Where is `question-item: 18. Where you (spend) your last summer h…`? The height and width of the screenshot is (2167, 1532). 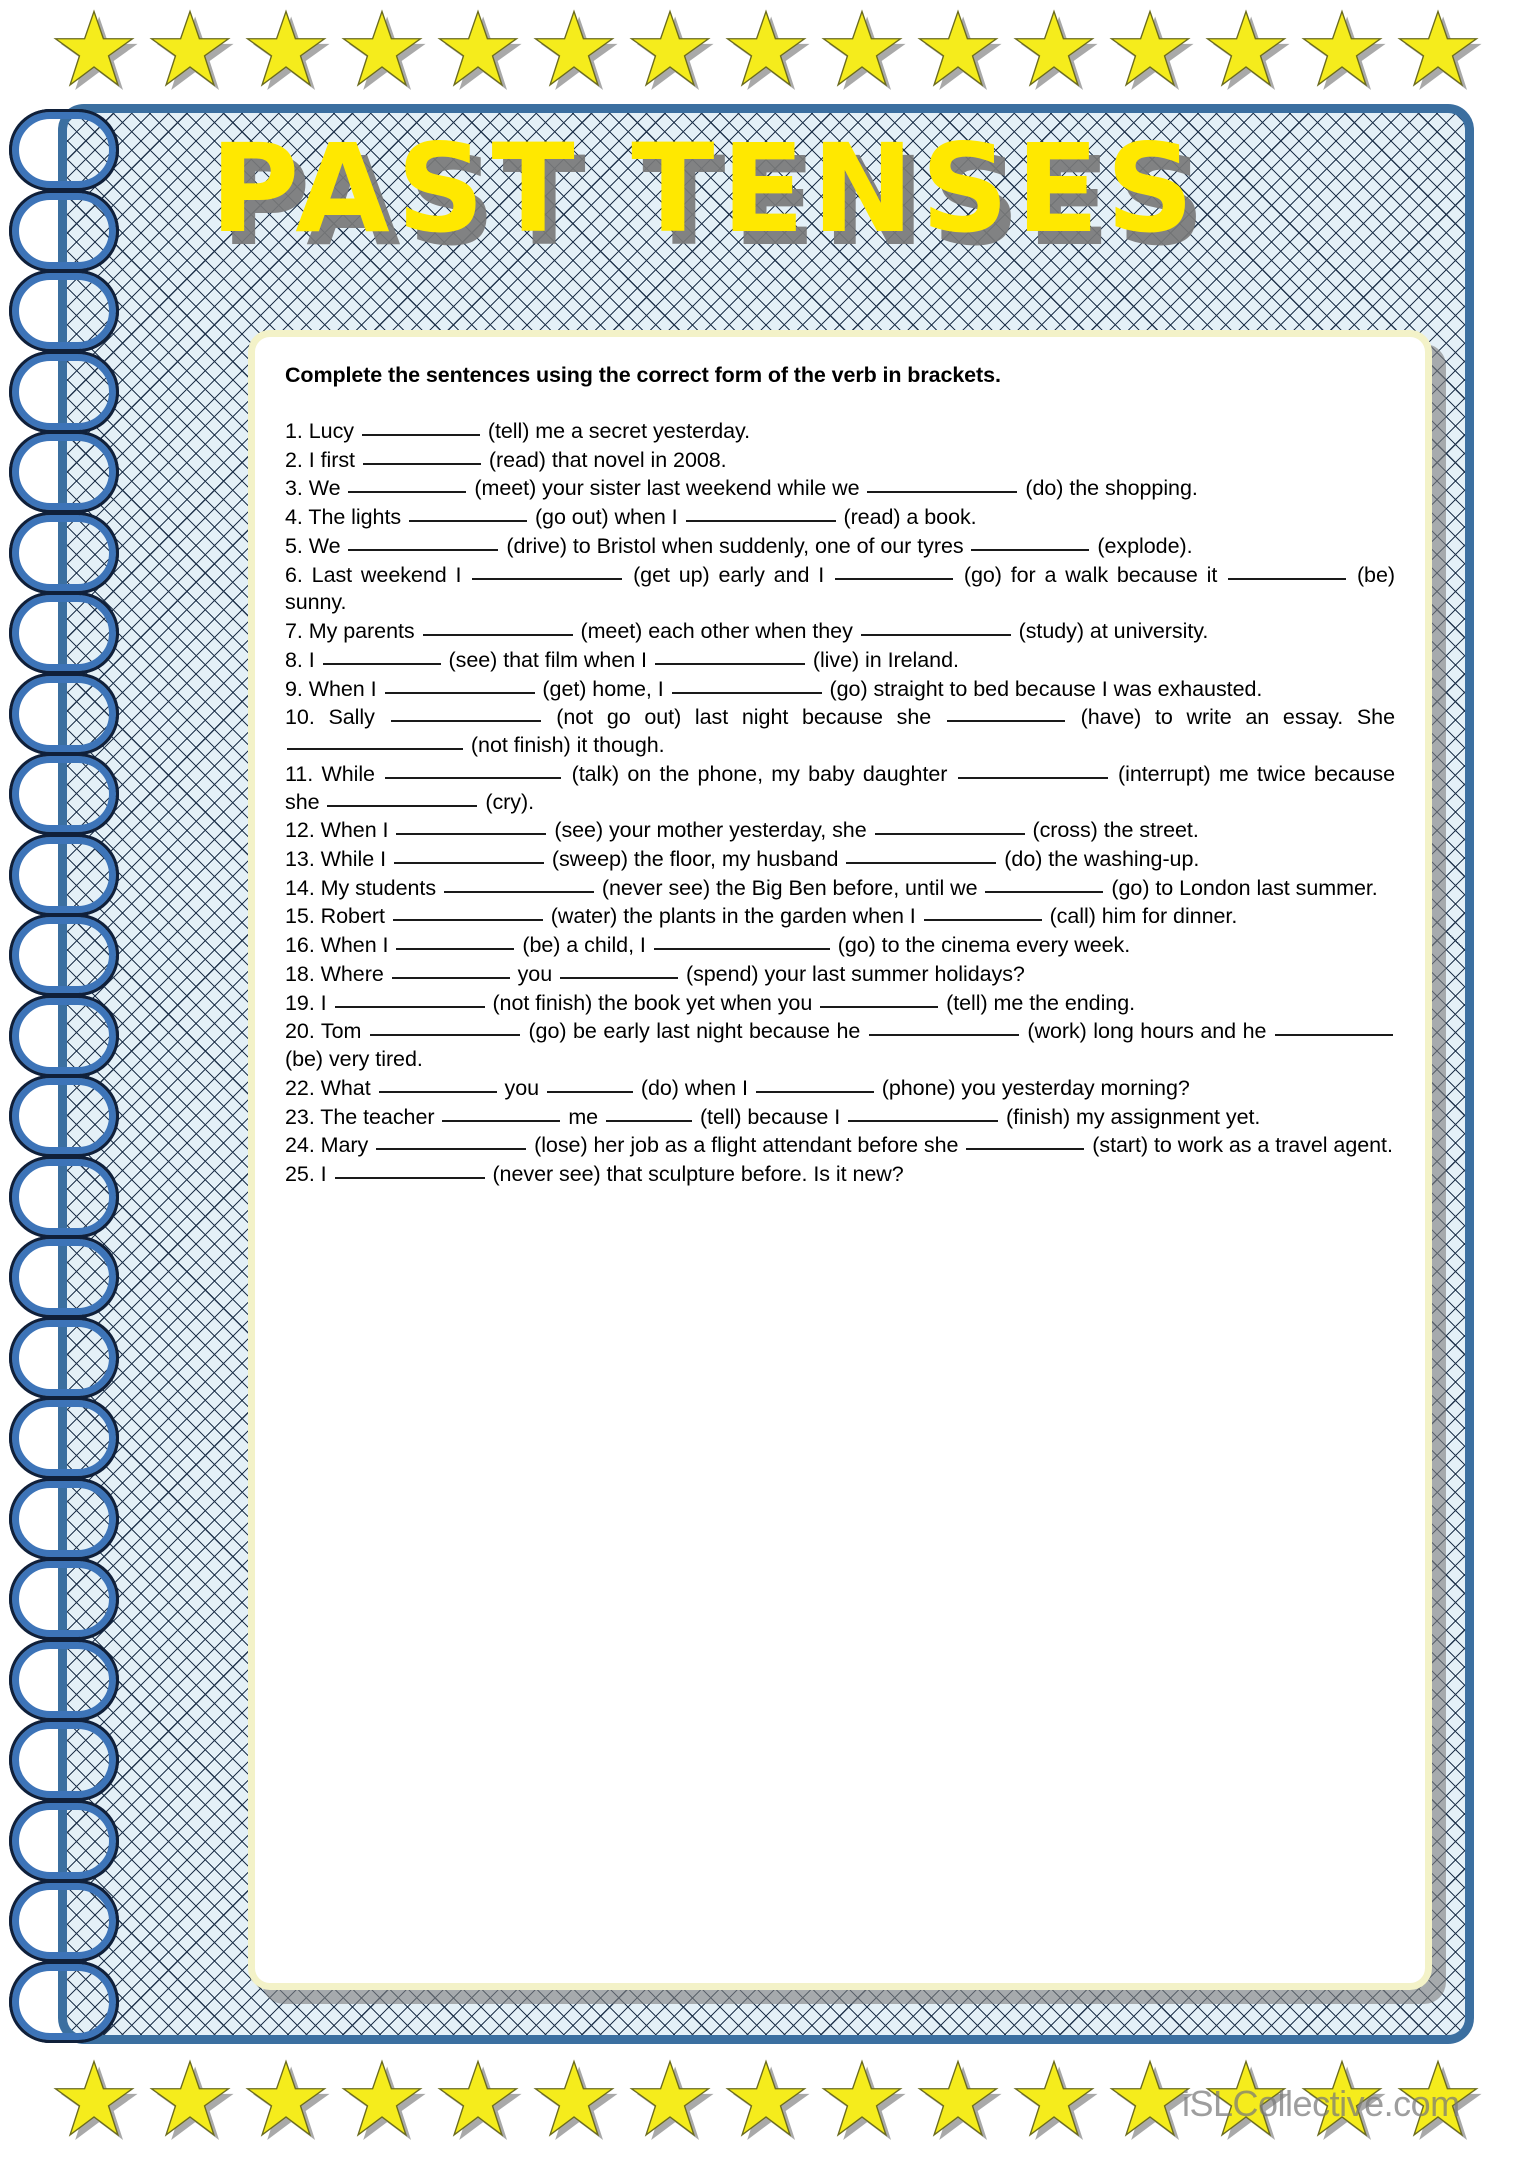
question-item: 18. Where you (spend) your last summer h… is located at coordinates (655, 973).